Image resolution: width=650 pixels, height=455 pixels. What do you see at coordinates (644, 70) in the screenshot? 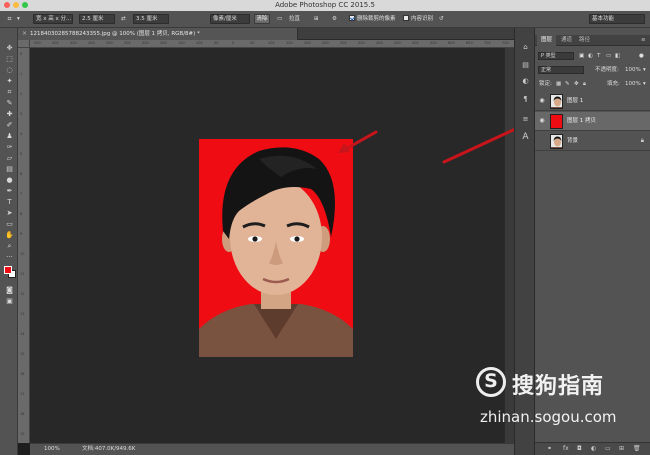
I see `opacity-chevron-icon: ▾` at bounding box center [644, 70].